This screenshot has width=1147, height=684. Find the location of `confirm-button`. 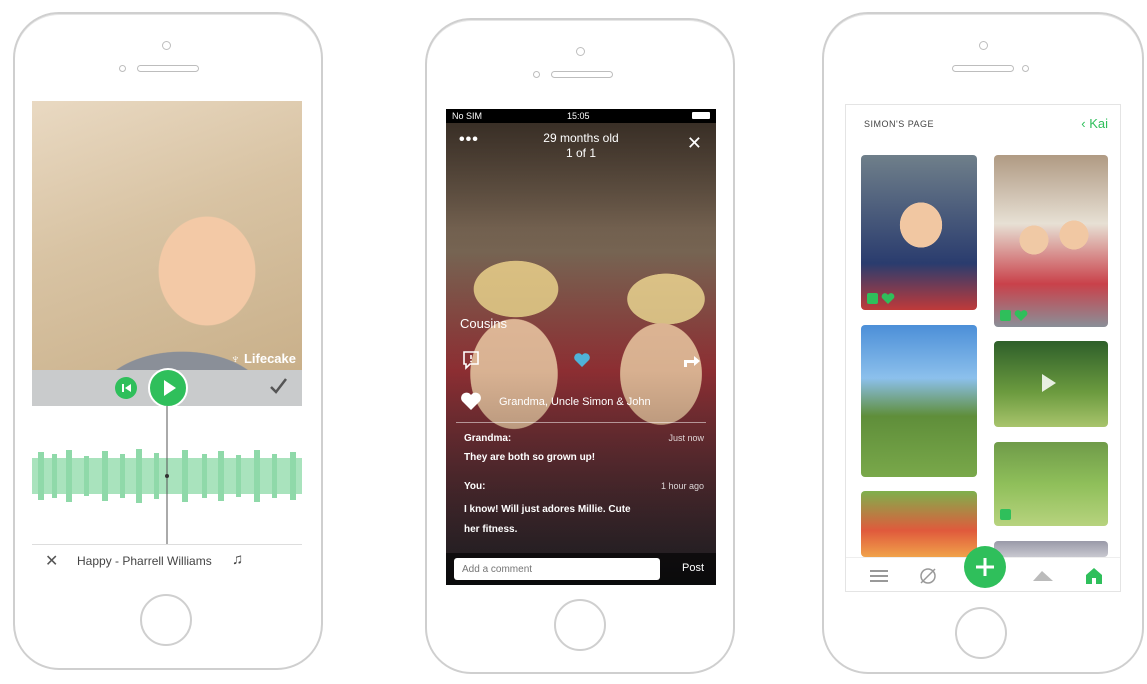

confirm-button is located at coordinates (278, 386).